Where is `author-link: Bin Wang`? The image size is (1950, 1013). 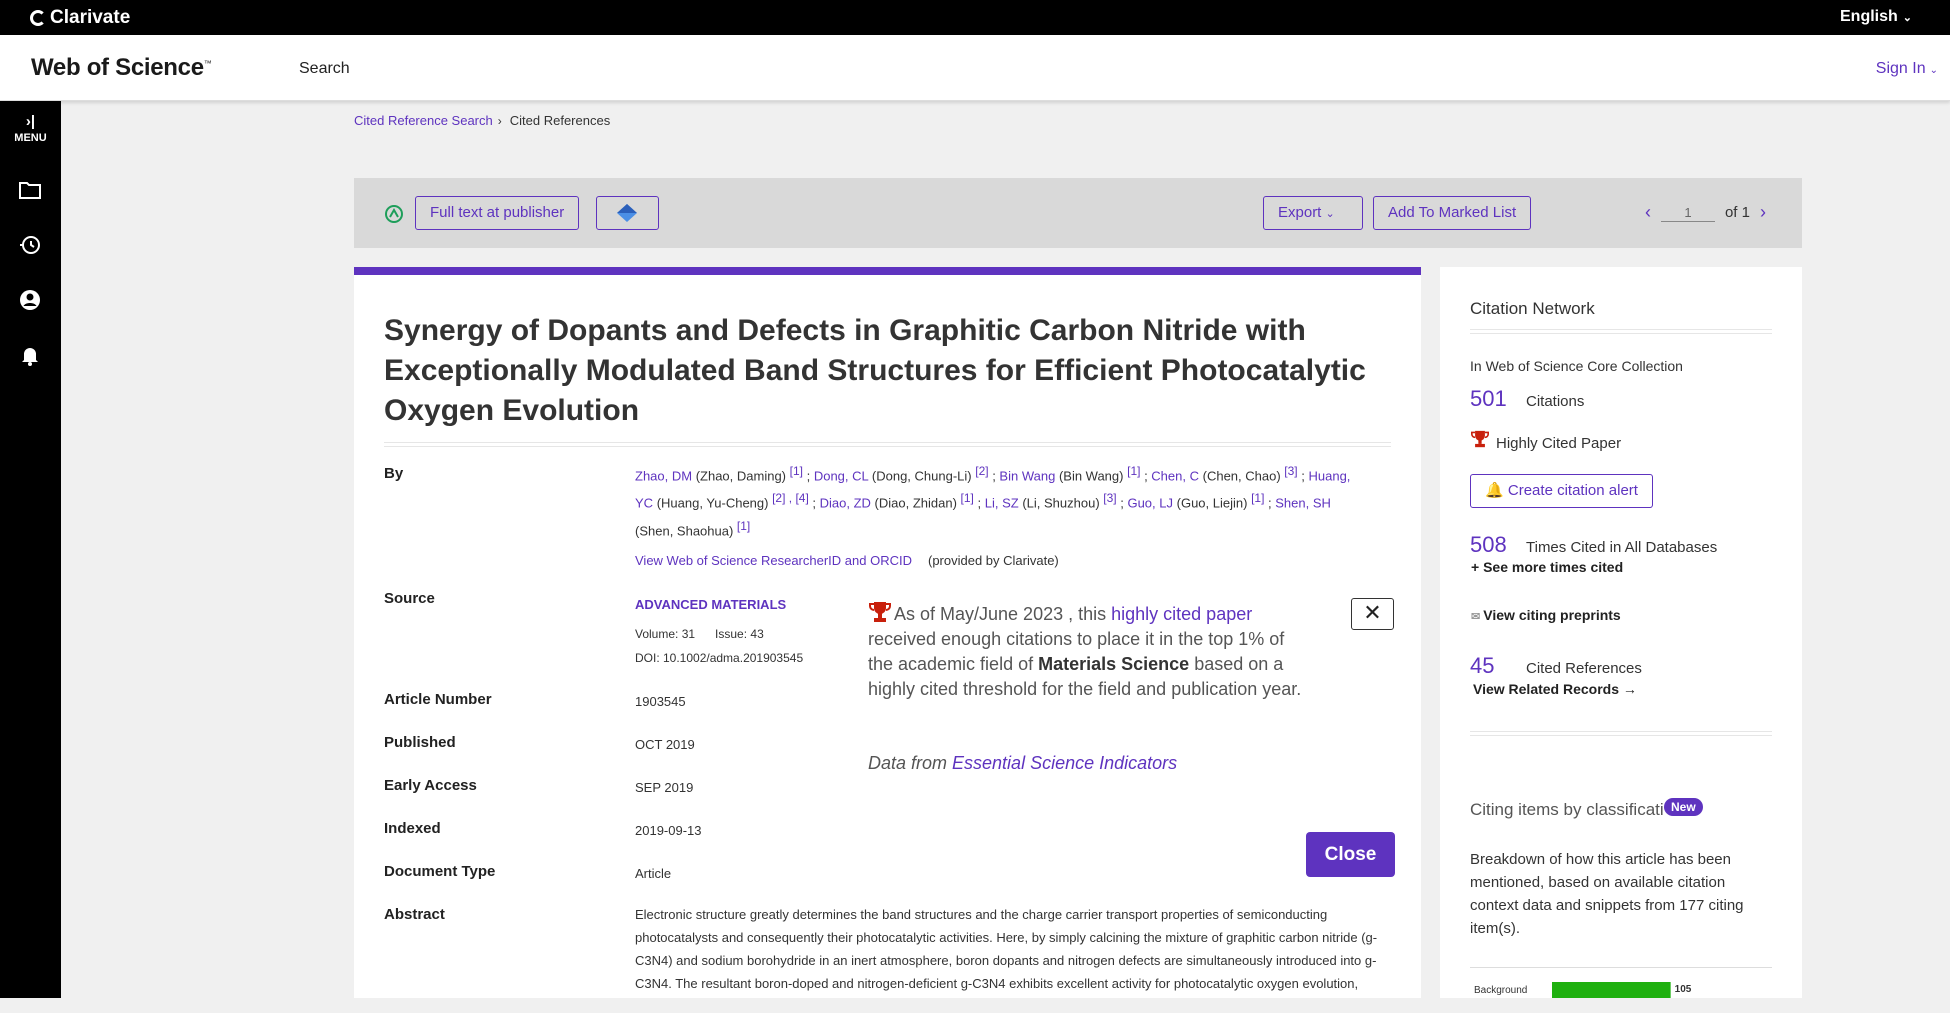
author-link: Bin Wang is located at coordinates (1027, 475).